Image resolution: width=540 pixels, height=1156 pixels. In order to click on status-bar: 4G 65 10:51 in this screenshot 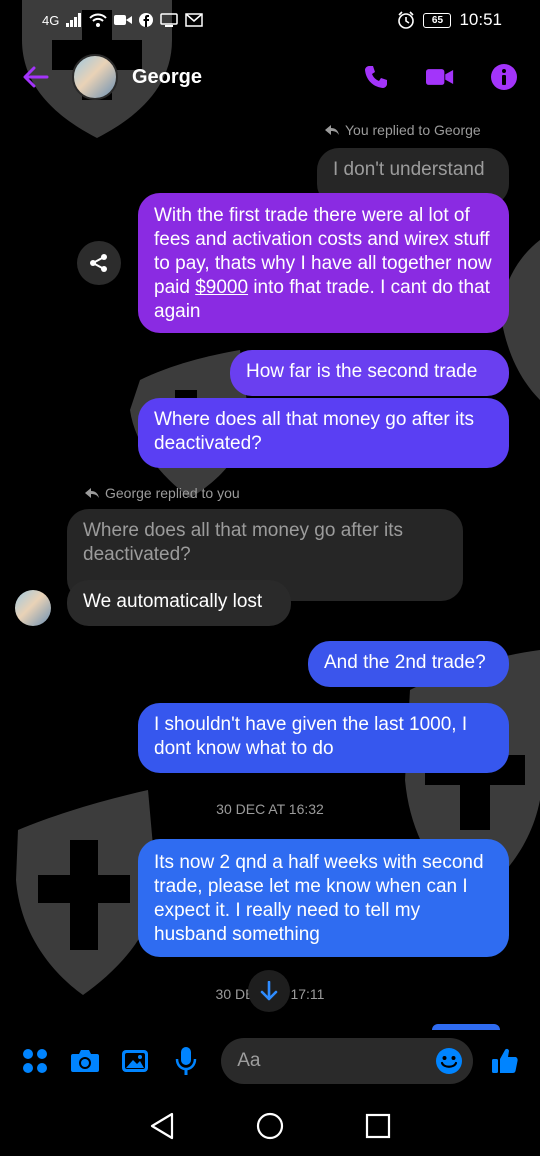, I will do `click(270, 20)`.